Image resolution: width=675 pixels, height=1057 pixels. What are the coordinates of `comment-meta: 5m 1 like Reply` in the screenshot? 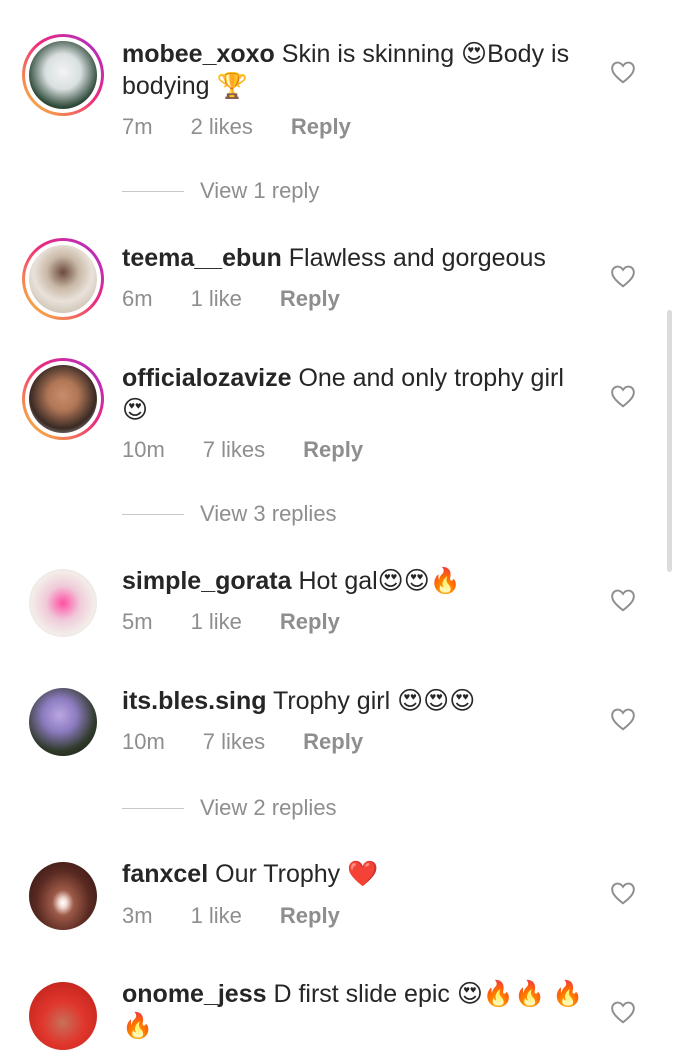 It's located at (250, 622).